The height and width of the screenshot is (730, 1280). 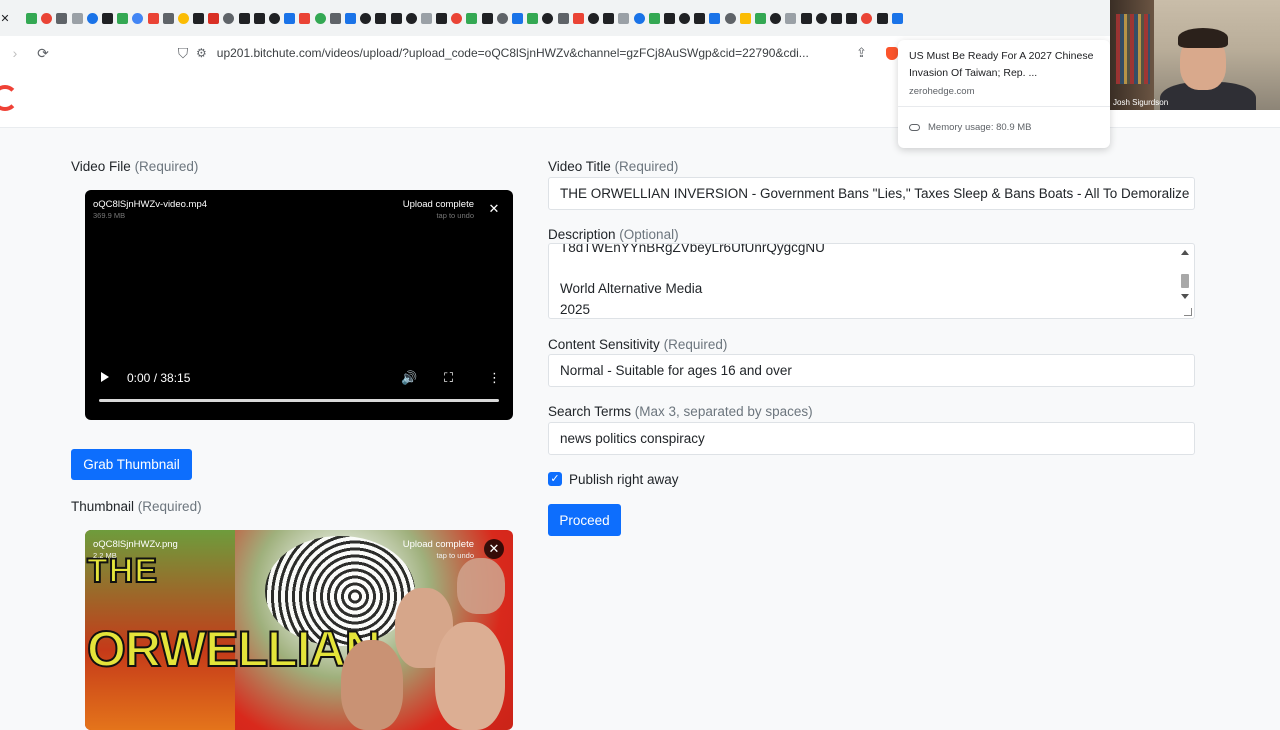 I want to click on scroll-thumb, so click(x=1185, y=281).